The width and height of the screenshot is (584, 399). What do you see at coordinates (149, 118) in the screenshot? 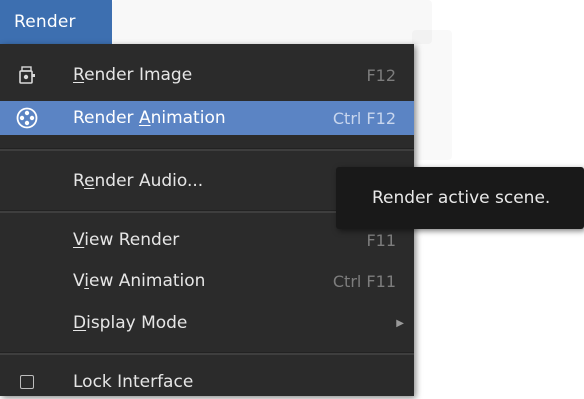
I see `menu-item-label: Render Animation` at bounding box center [149, 118].